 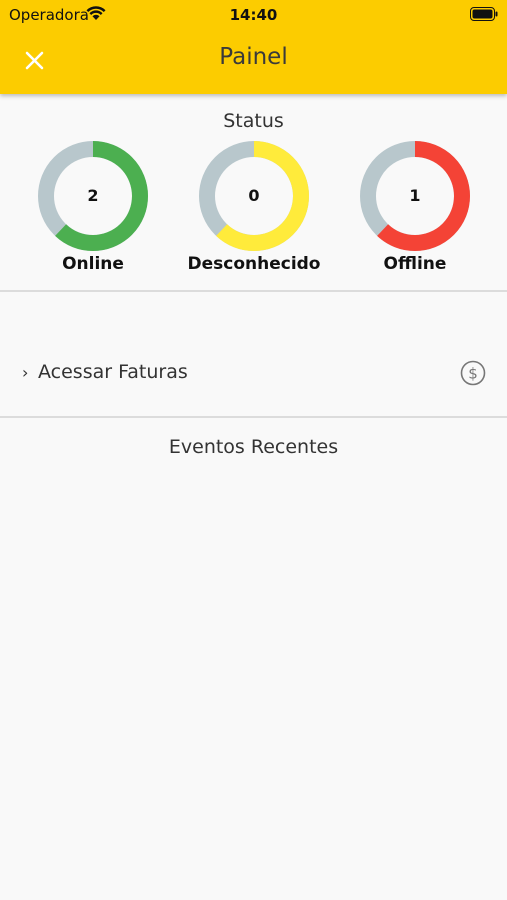 What do you see at coordinates (253, 121) in the screenshot?
I see `status-section-title: Status` at bounding box center [253, 121].